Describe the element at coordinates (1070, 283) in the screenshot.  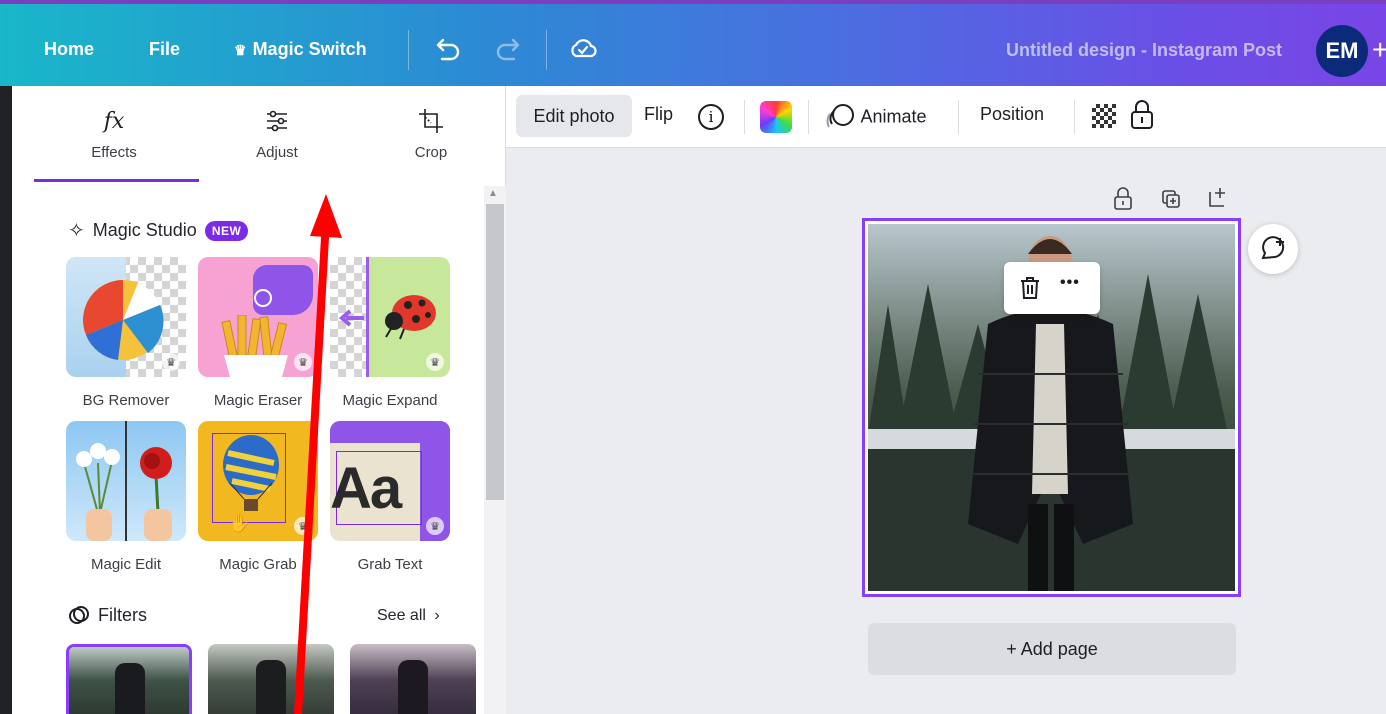
I see `more-options-icon: •••` at that location.